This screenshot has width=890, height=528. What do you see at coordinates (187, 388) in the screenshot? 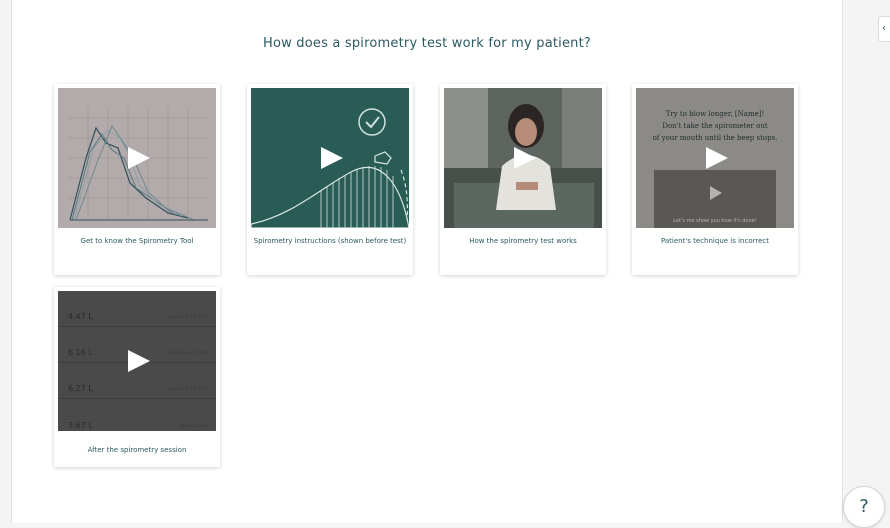
I see `result-date: September 12, 2023` at bounding box center [187, 388].